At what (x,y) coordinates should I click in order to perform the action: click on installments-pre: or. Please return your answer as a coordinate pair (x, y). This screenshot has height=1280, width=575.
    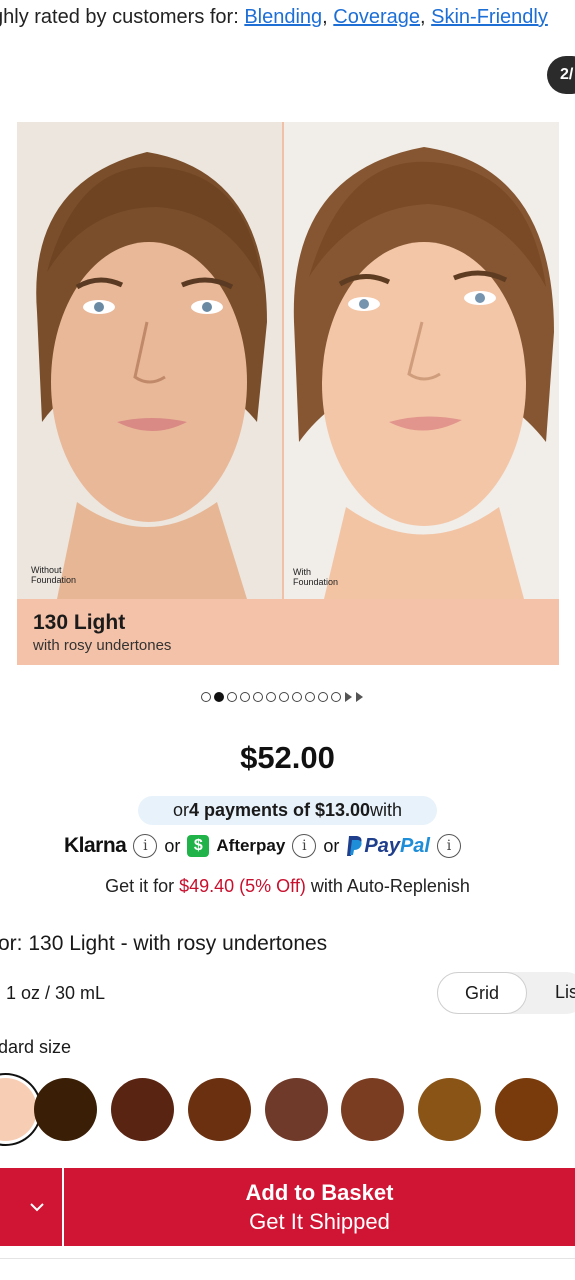
    Looking at the image, I should click on (180, 810).